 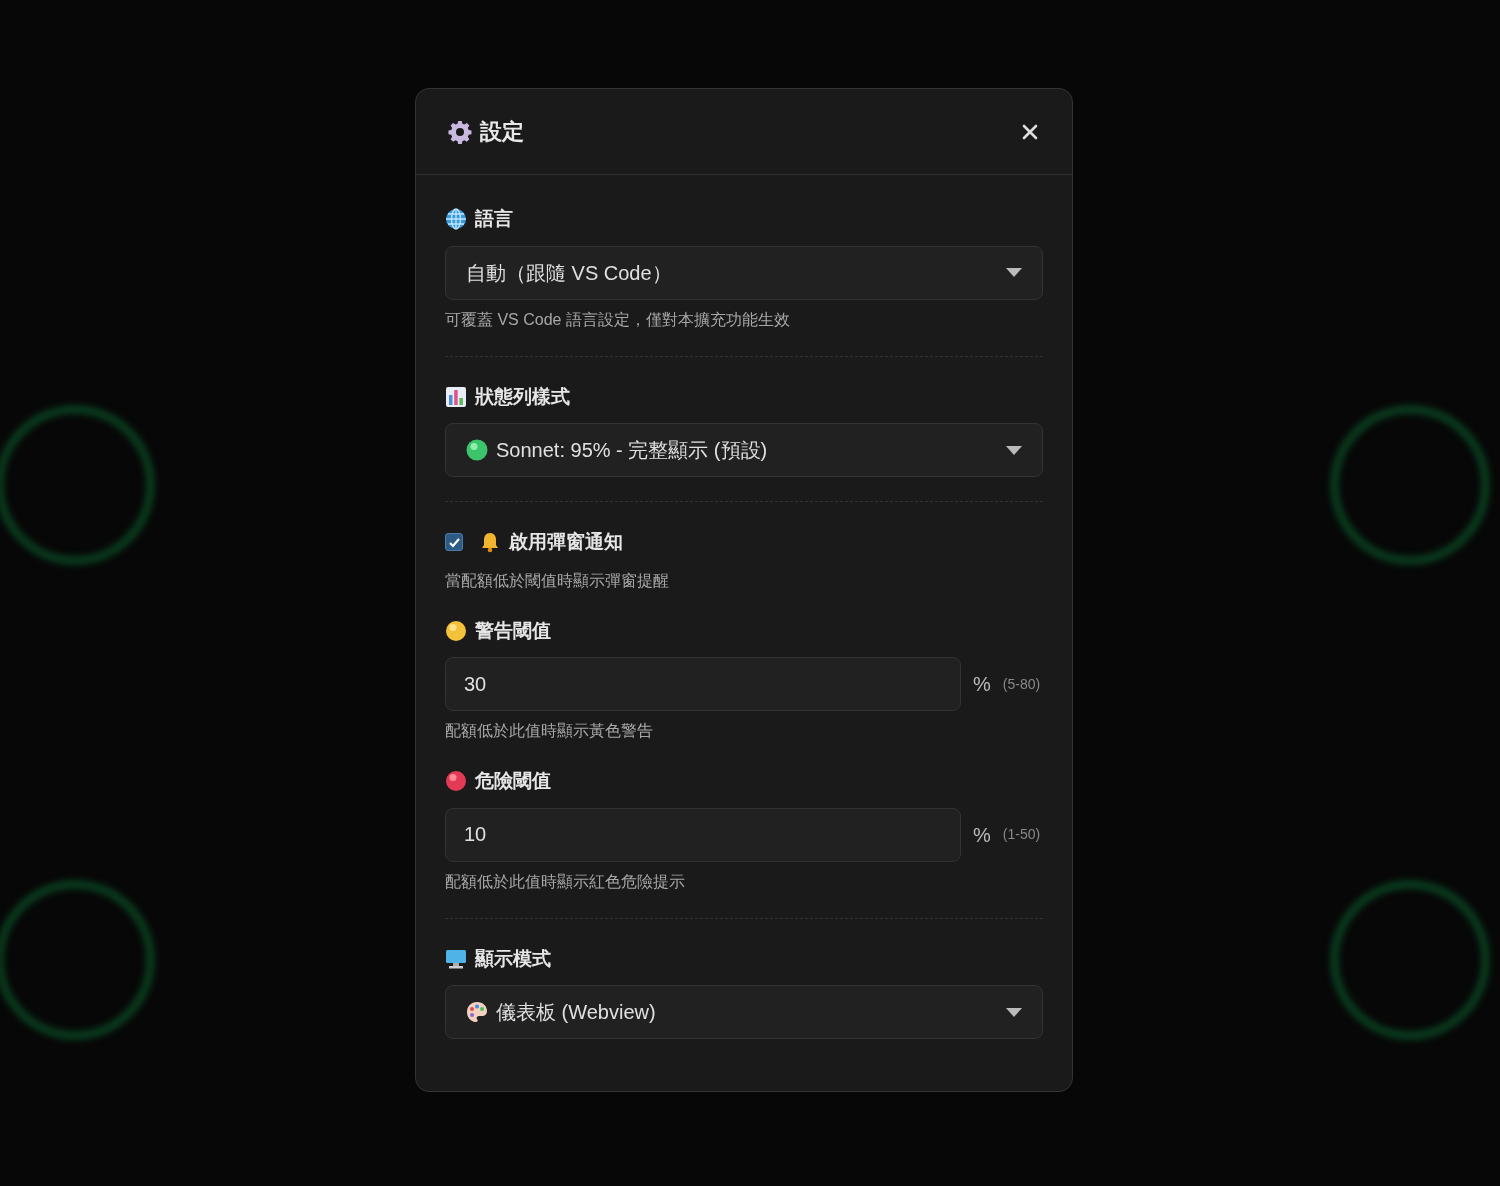 What do you see at coordinates (490, 542) in the screenshot?
I see `bell-icon` at bounding box center [490, 542].